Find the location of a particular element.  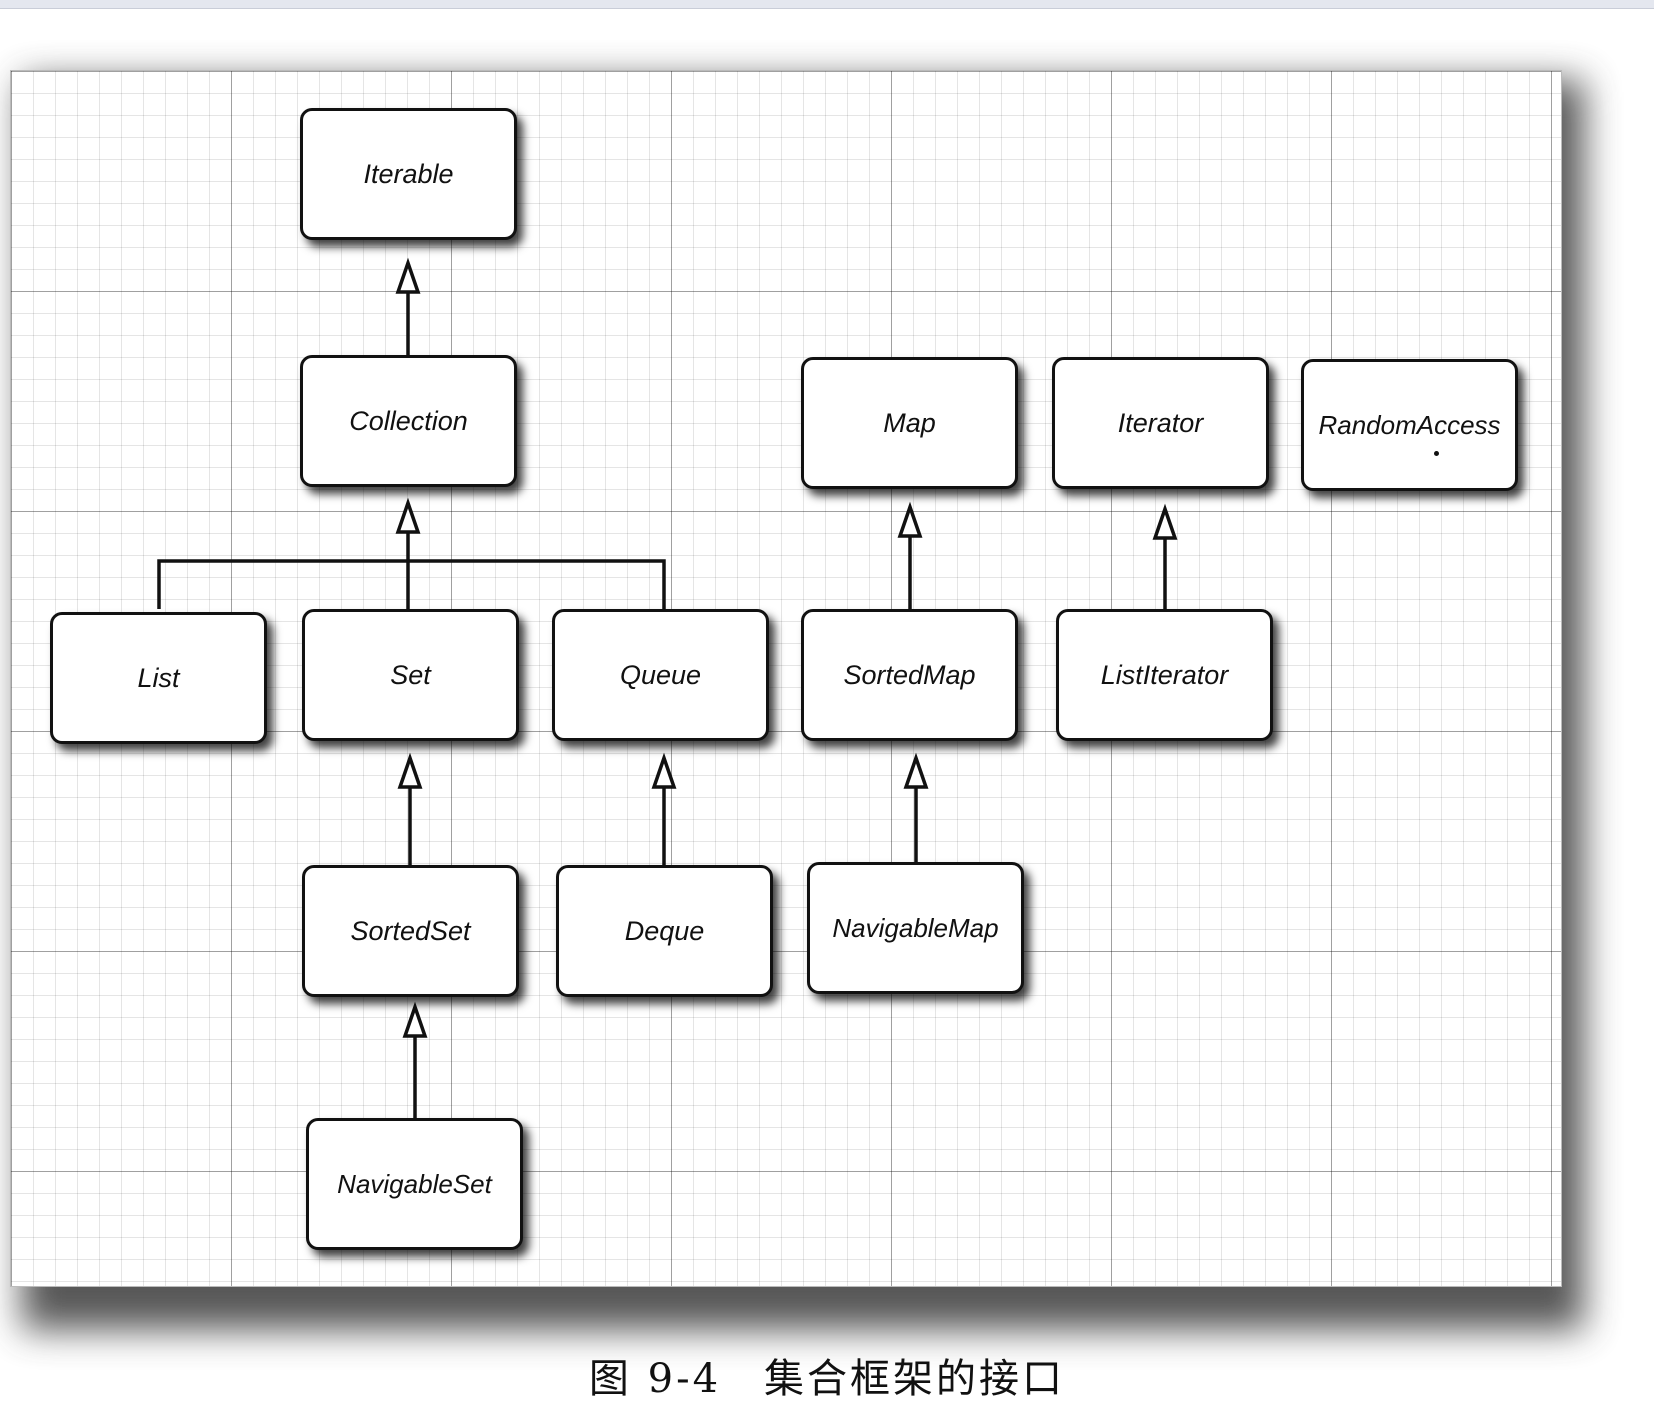

node-label: SortedMap is located at coordinates (909, 674).